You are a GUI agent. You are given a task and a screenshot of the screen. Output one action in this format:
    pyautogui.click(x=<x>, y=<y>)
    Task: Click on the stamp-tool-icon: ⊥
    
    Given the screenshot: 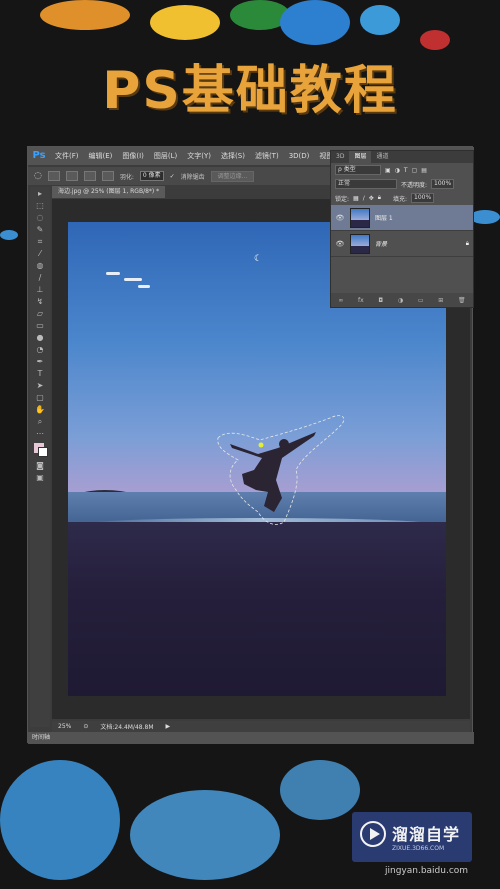 What is the action you would take?
    pyautogui.click(x=40, y=290)
    